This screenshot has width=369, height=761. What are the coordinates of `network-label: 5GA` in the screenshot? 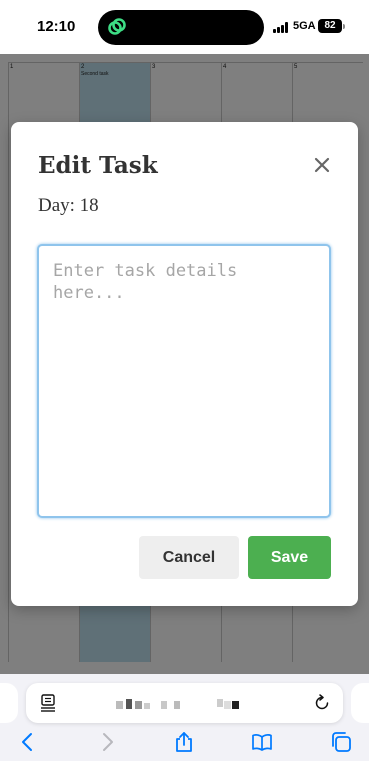 It's located at (304, 26).